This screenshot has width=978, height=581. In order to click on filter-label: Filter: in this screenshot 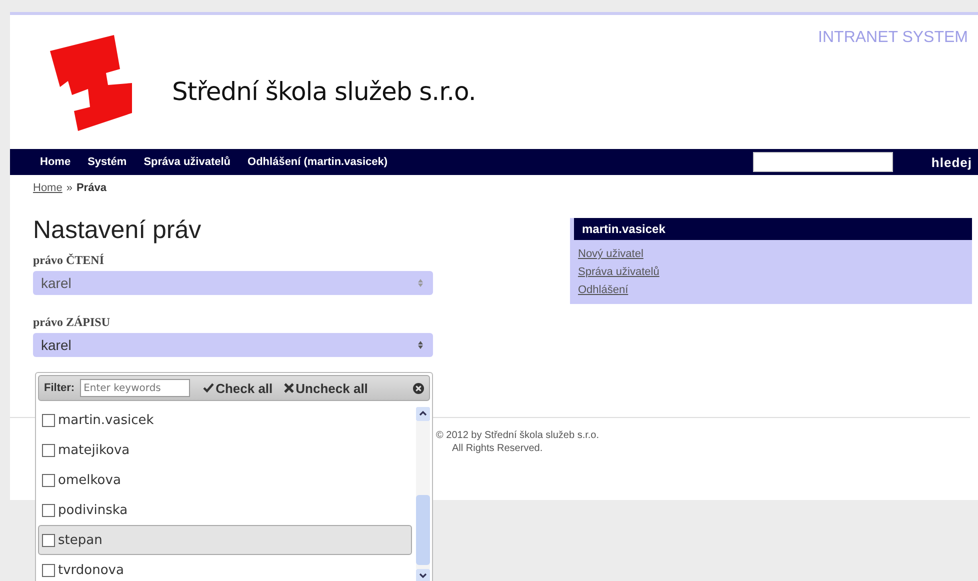, I will do `click(59, 388)`.